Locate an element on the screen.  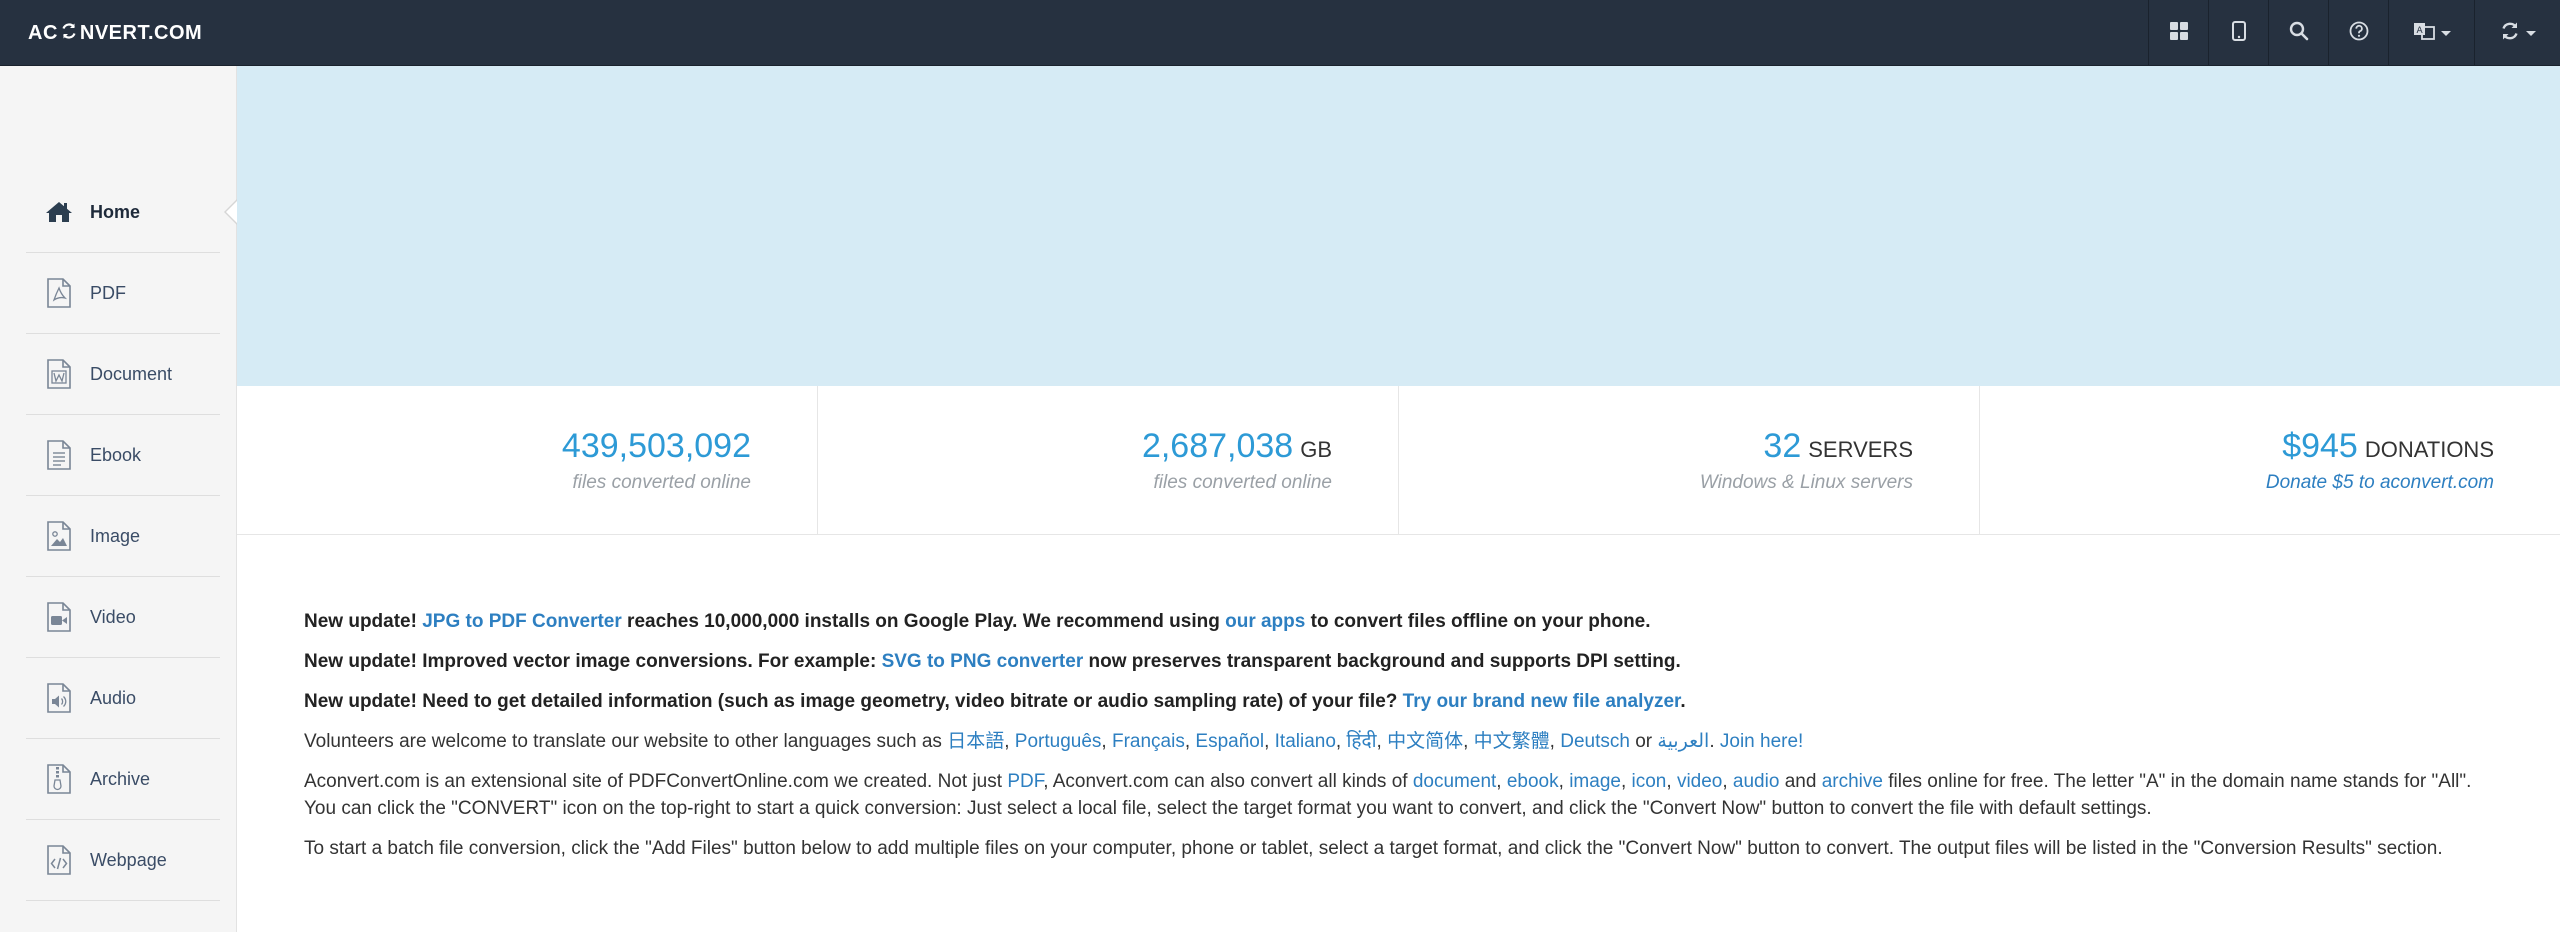
sidebar-item-home: Home is located at coordinates (133, 212).